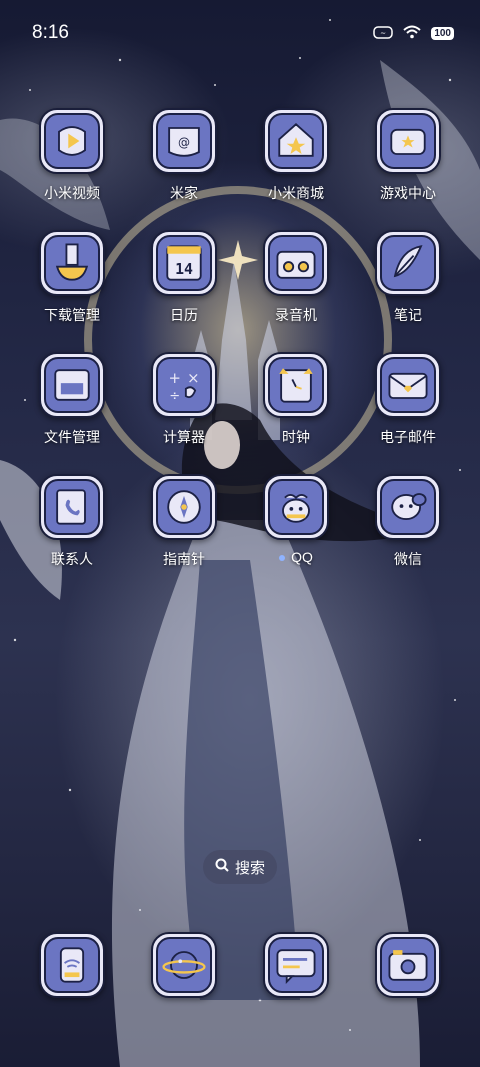  I want to click on app-label: QQ, so click(296, 557).